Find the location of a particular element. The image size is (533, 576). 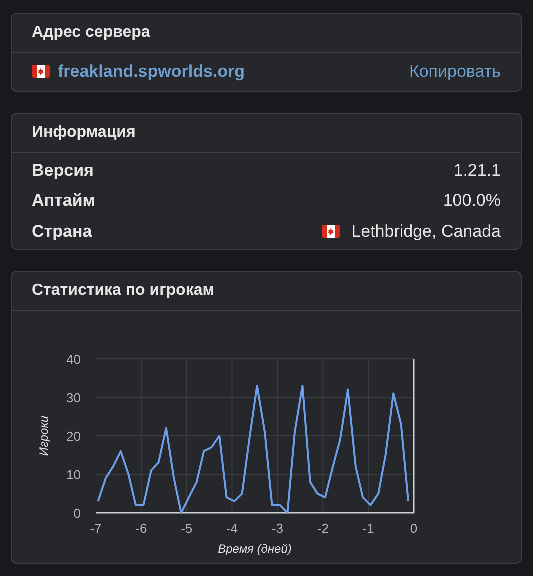

info-label: Страна is located at coordinates (62, 231).